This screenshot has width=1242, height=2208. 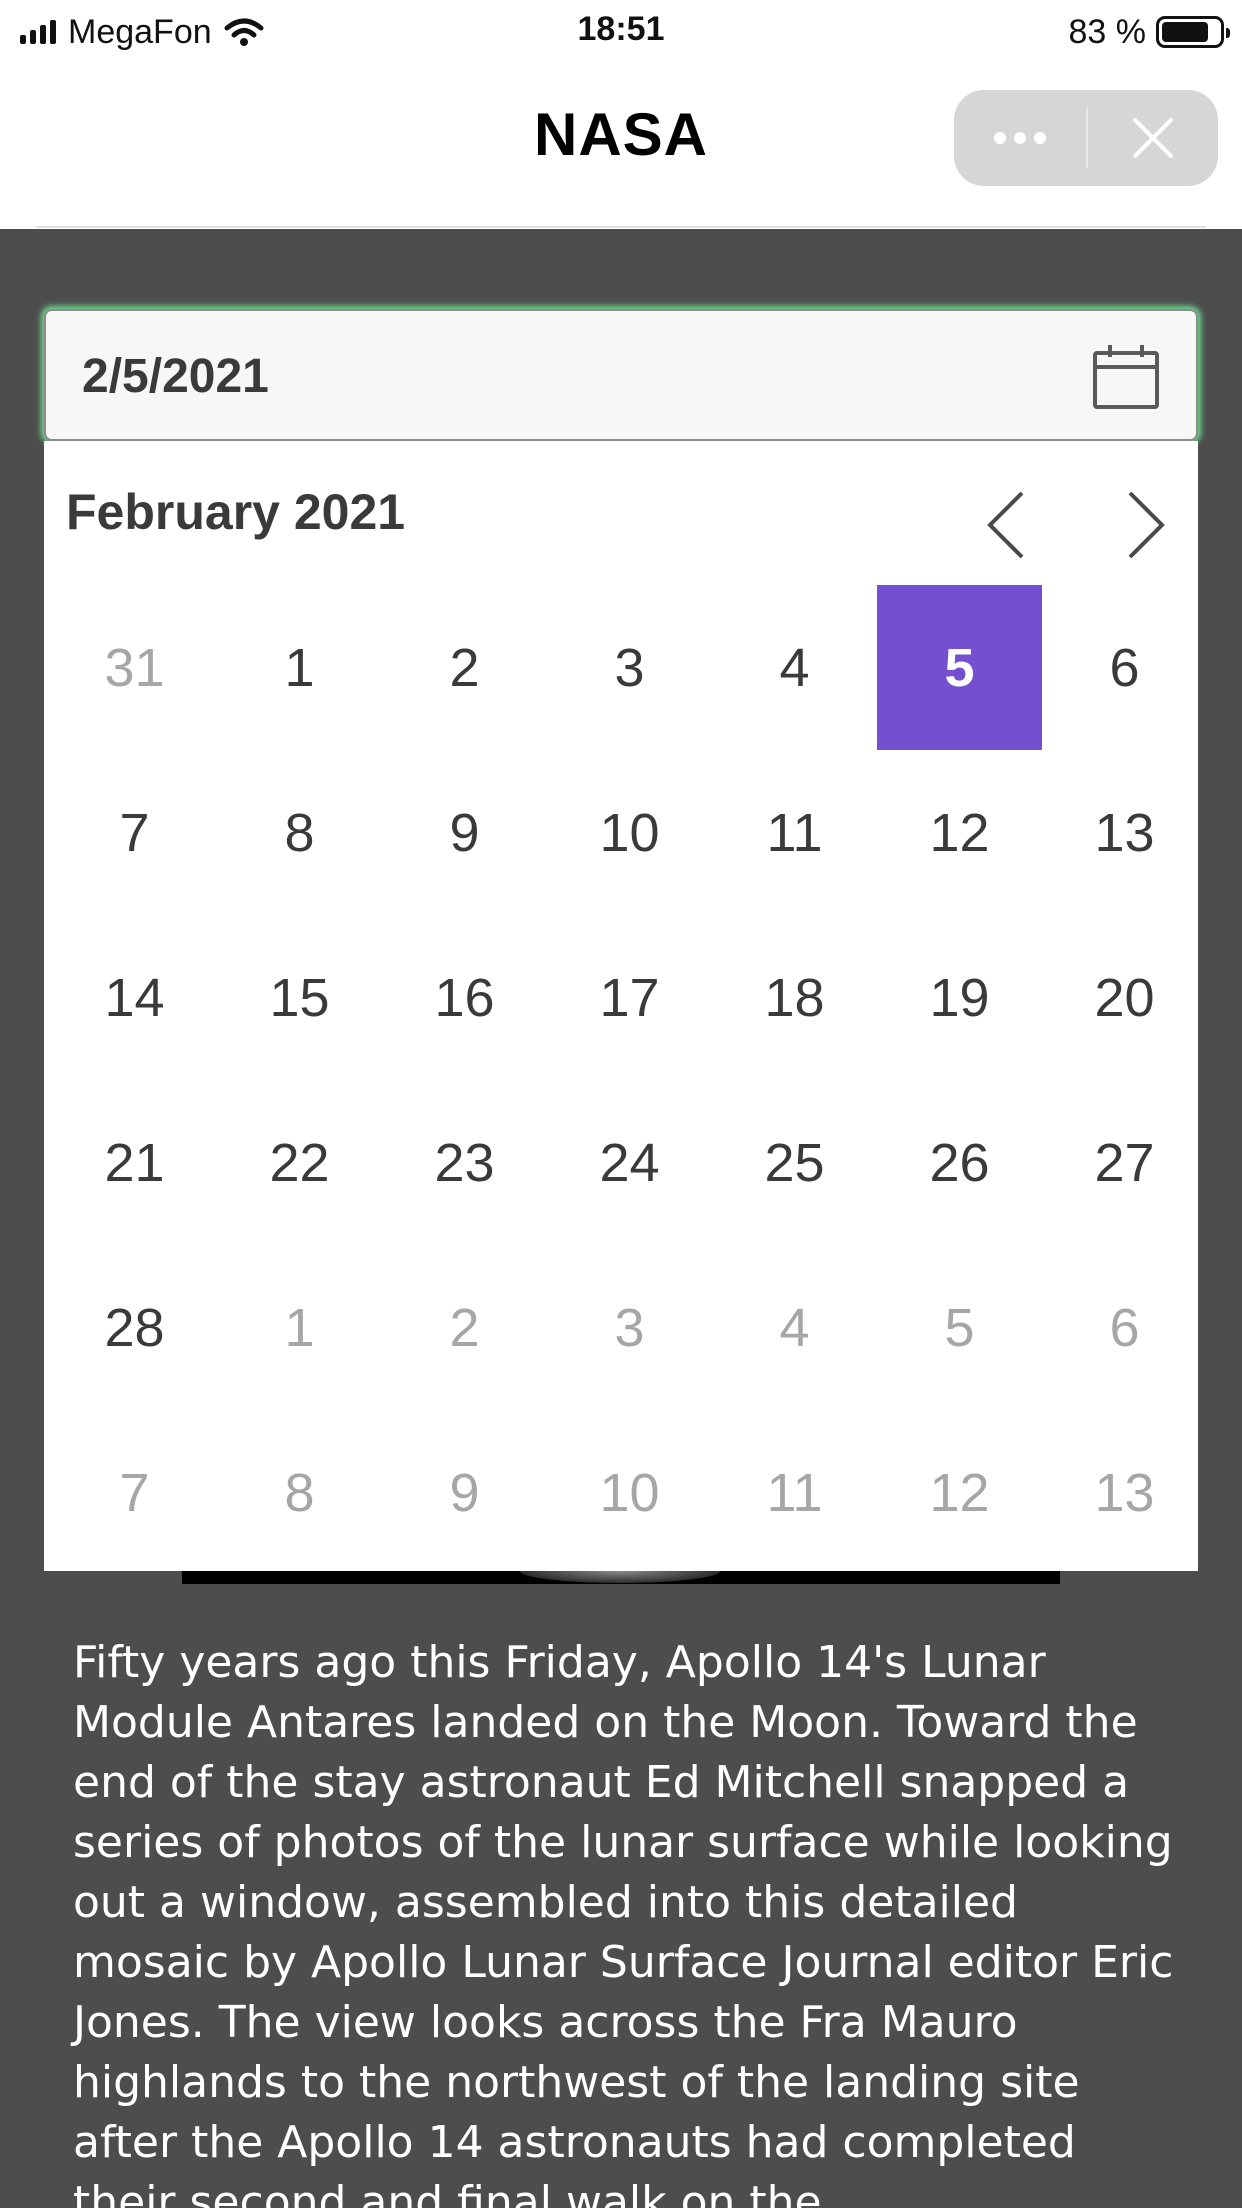 I want to click on calendar-month-label: February 2021, so click(x=236, y=512).